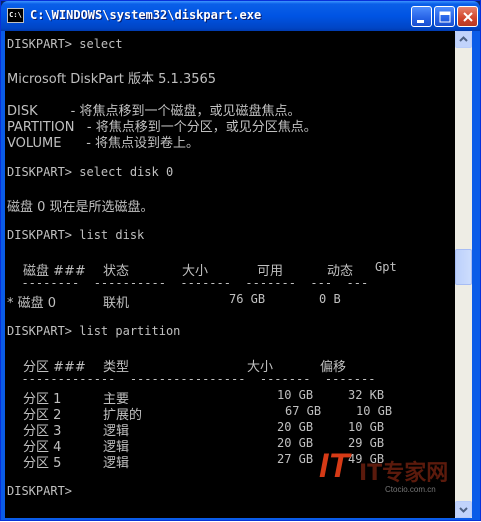 This screenshot has height=522, width=481. What do you see at coordinates (227, 269) in the screenshot?
I see `disk-table-header: 磁盘 ### 状态 大小 可用 动态 Gpt` at bounding box center [227, 269].